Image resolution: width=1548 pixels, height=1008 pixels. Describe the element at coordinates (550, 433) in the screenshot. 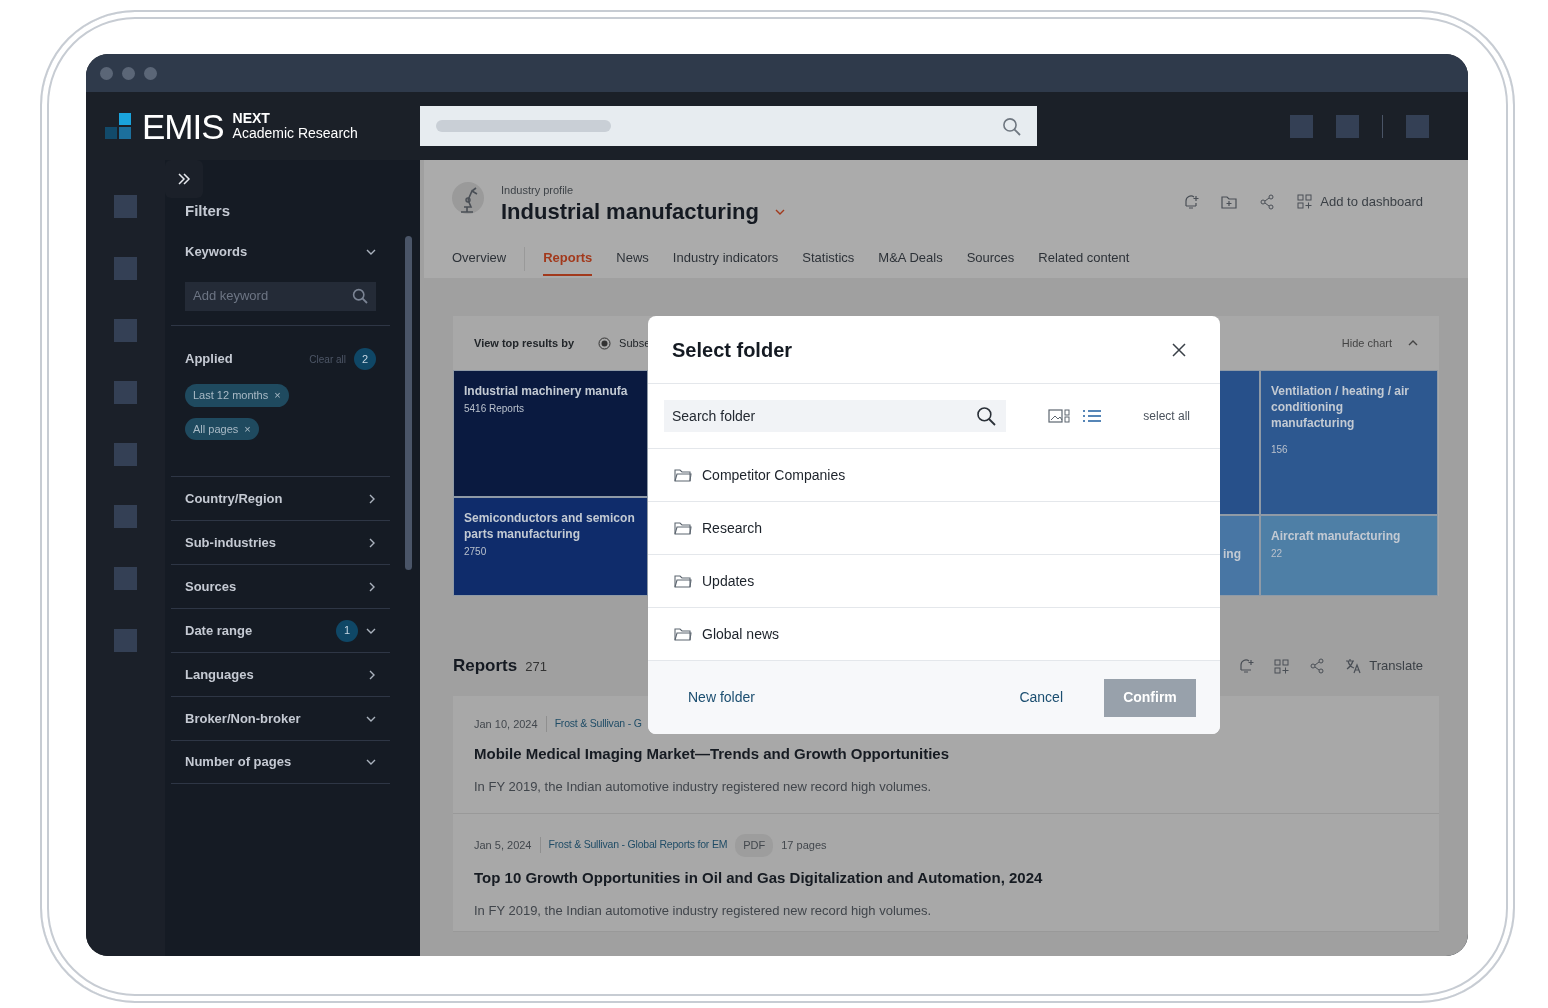

I see `treemap-tile: Industrial machinery manufa 5416 Reports` at that location.